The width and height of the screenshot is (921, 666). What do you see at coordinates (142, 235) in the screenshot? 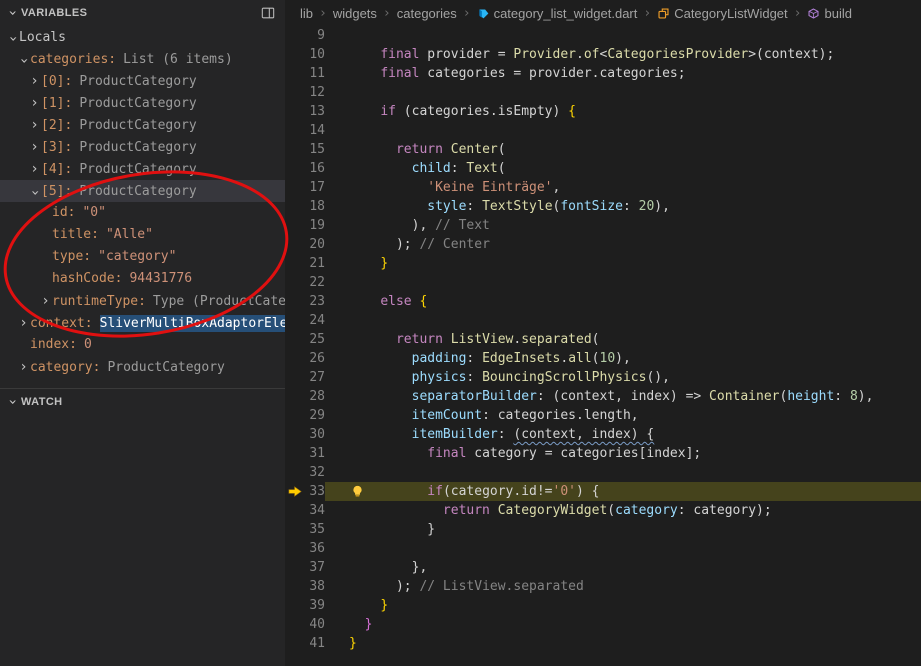
I see `variable-row: title: "Alle"` at bounding box center [142, 235].